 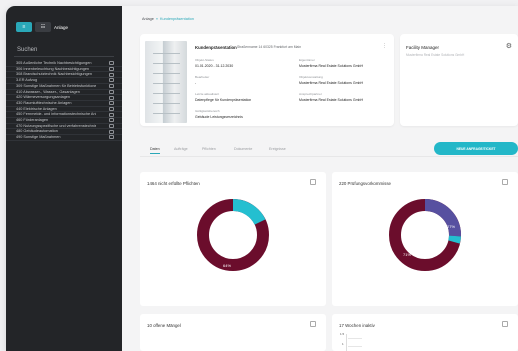 What do you see at coordinates (64, 138) in the screenshot?
I see `sidebar-item: 490 Sonstige Maßnahmen` at bounding box center [64, 138].